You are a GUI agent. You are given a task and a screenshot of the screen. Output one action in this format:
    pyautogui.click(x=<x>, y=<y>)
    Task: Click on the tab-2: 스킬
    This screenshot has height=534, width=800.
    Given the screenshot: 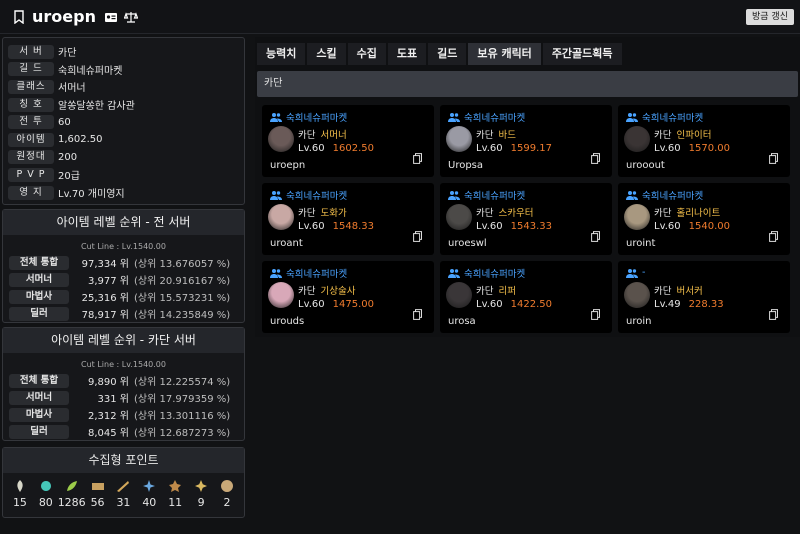 What is the action you would take?
    pyautogui.click(x=326, y=54)
    